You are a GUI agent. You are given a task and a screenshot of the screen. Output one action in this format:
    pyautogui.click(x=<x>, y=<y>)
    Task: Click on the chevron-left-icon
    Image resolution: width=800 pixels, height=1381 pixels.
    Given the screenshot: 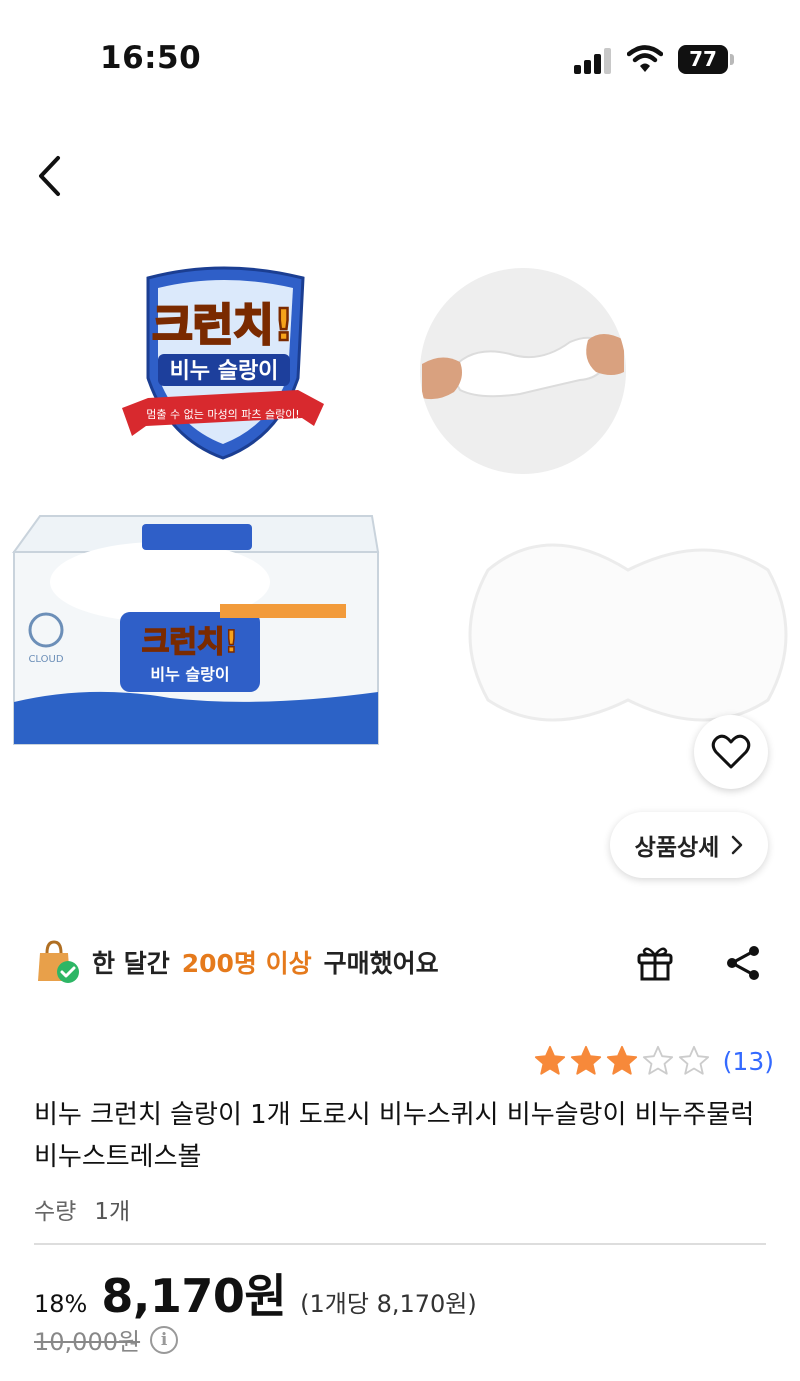 What is the action you would take?
    pyautogui.click(x=49, y=176)
    